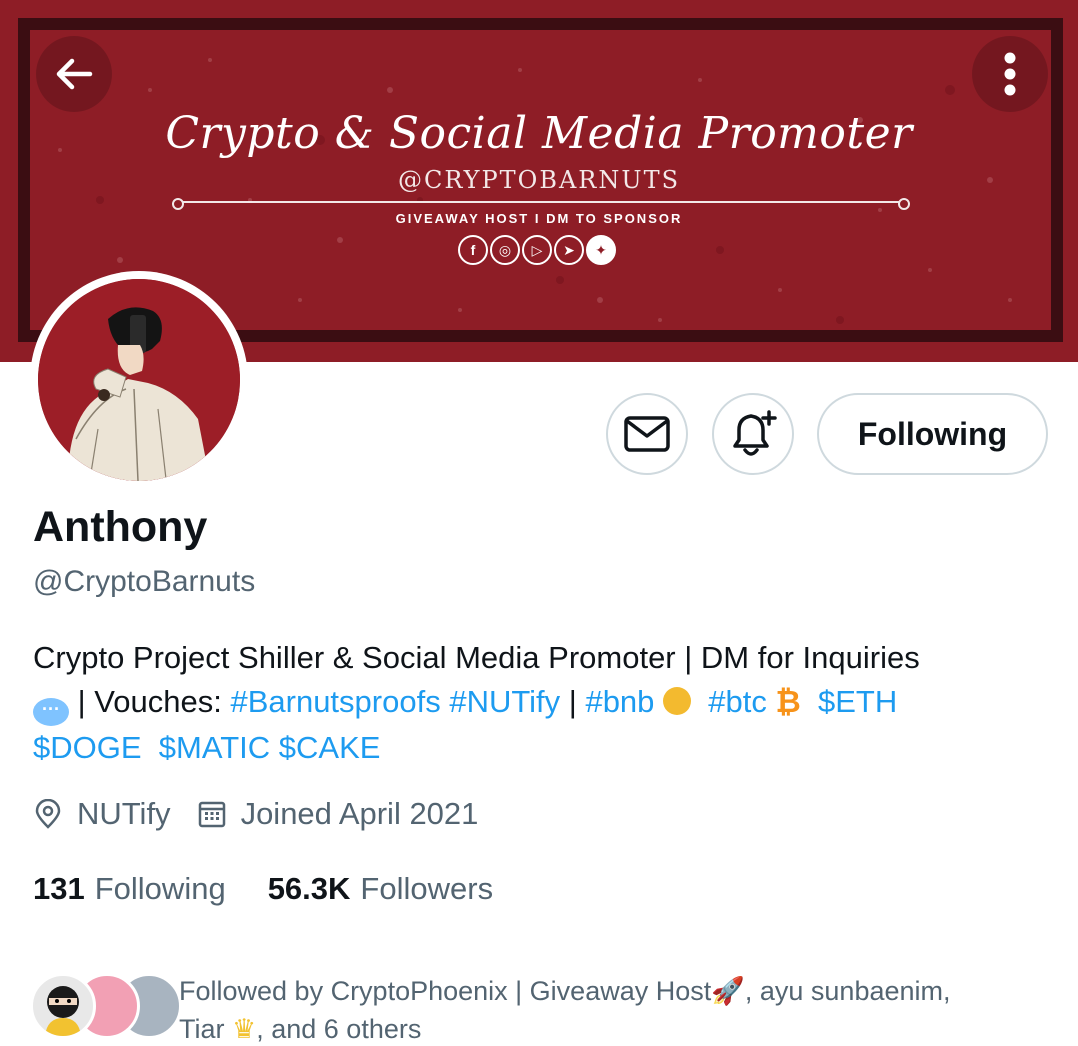 This screenshot has width=1078, height=1046. Describe the element at coordinates (48, 814) in the screenshot. I see `location-pin-icon` at that location.